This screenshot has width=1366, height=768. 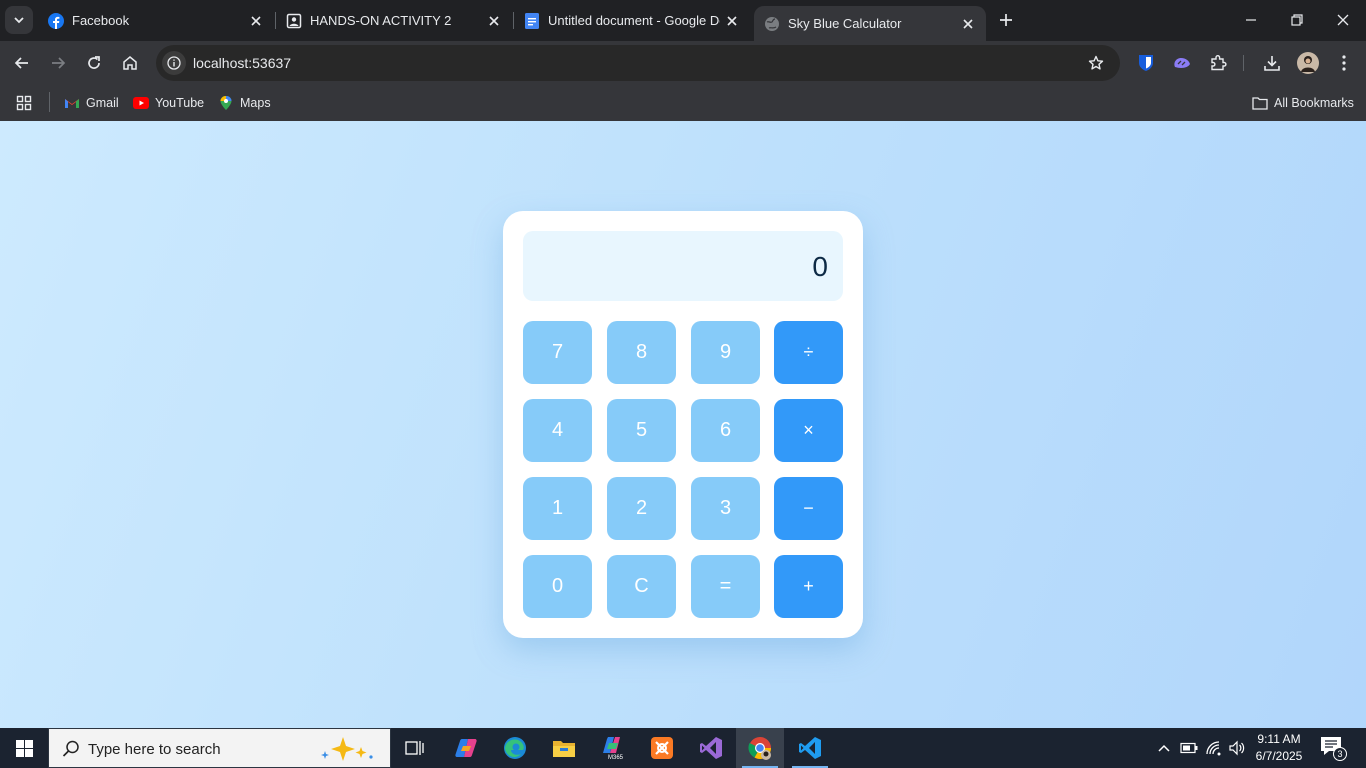 What do you see at coordinates (141, 103) in the screenshot?
I see `youtube-icon` at bounding box center [141, 103].